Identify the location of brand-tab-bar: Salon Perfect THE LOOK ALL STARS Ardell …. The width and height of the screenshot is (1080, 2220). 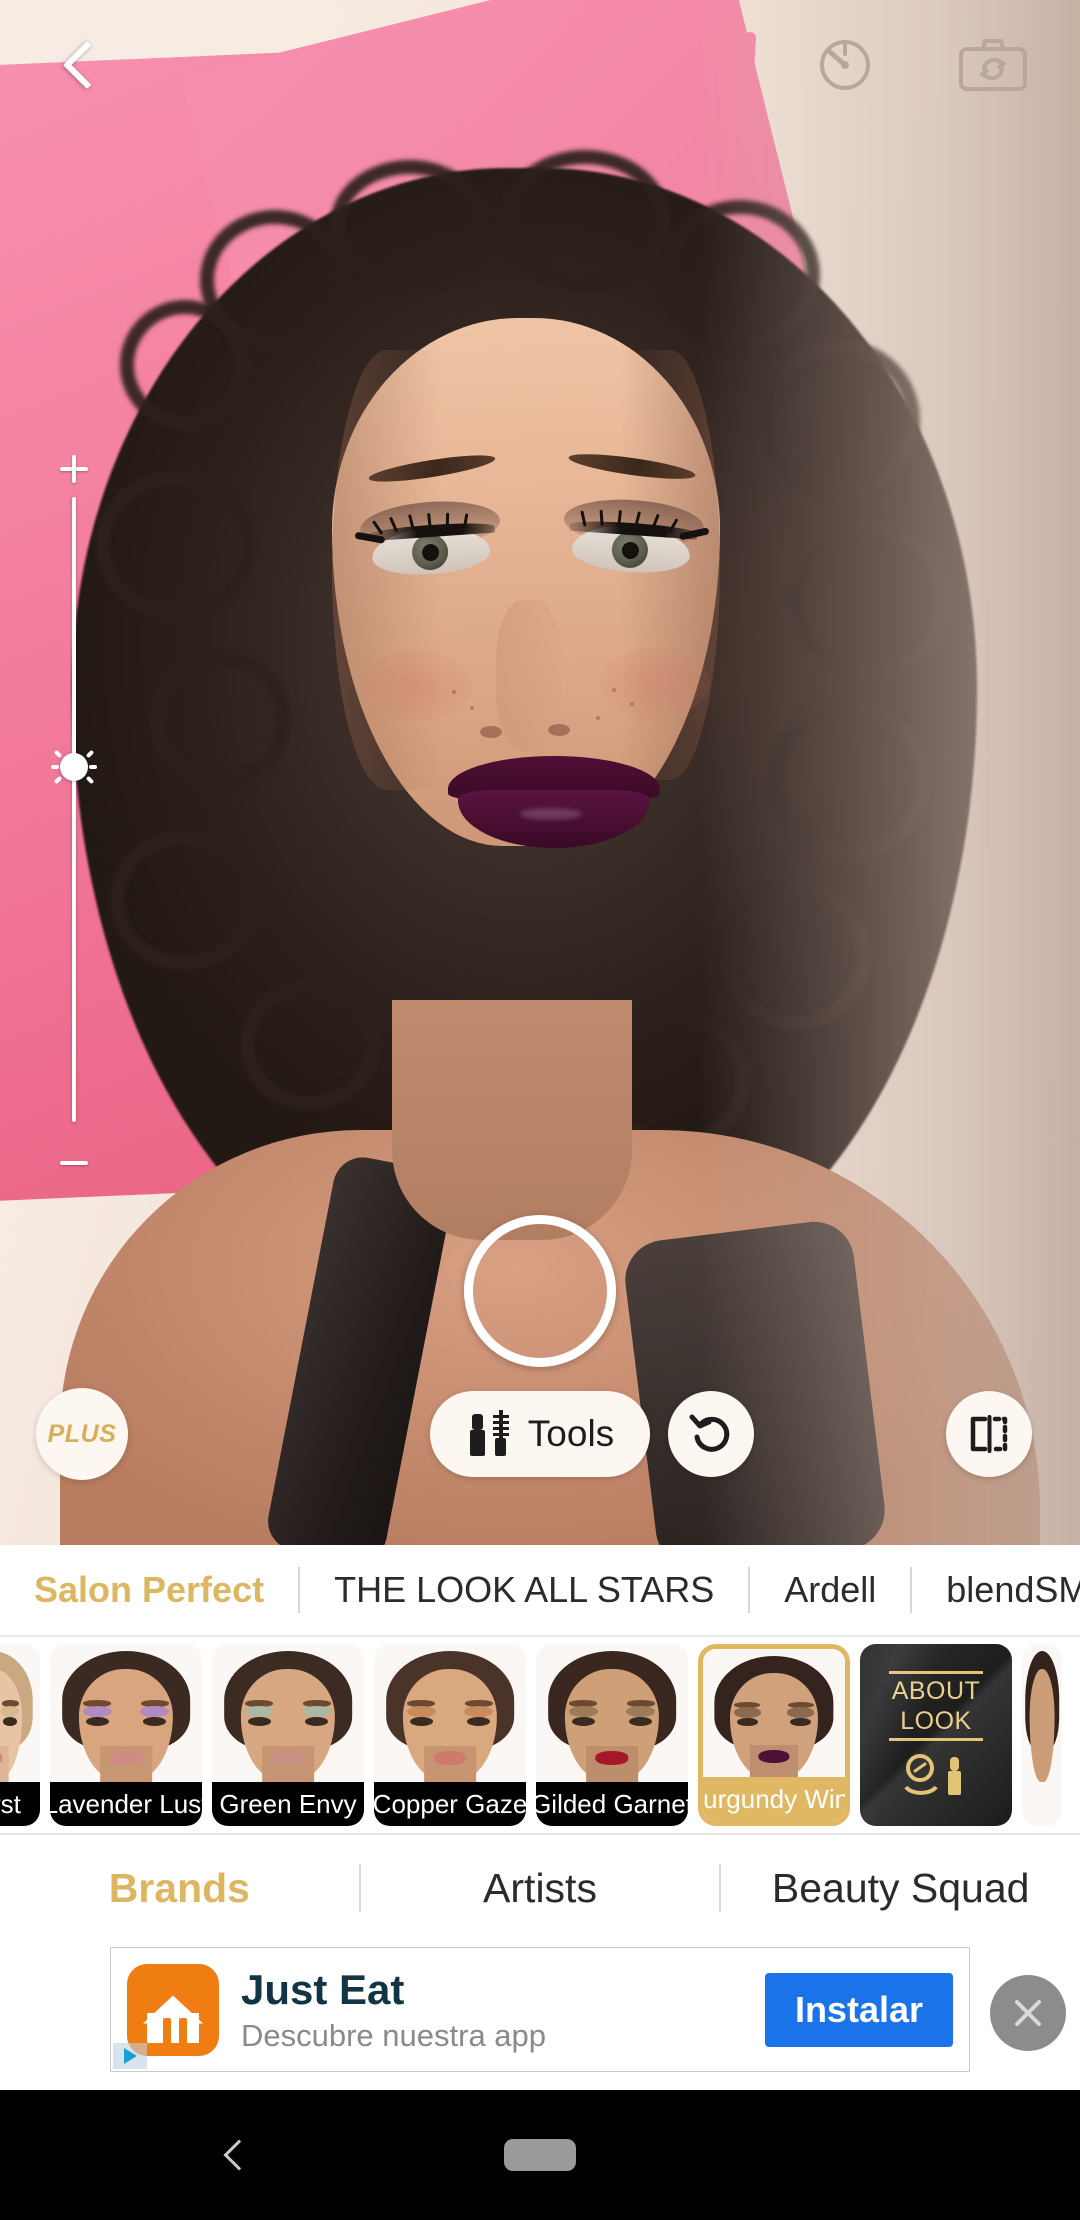
(540, 1591).